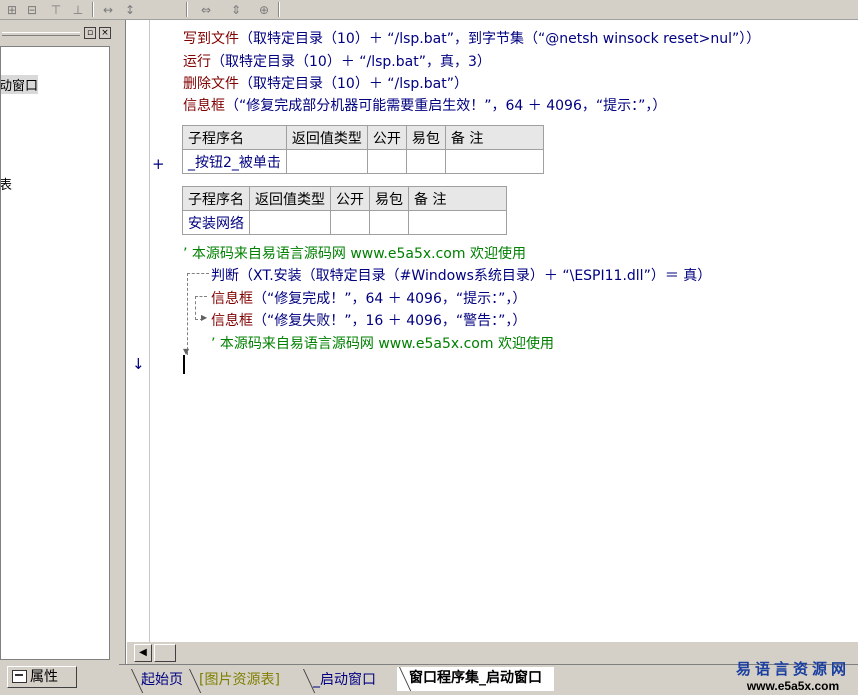 This screenshot has height=695, width=858. Describe the element at coordinates (390, 299) in the screenshot. I see `code-args: （“修复完成！”，64 ＋ 4096，“提示：”，）` at that location.